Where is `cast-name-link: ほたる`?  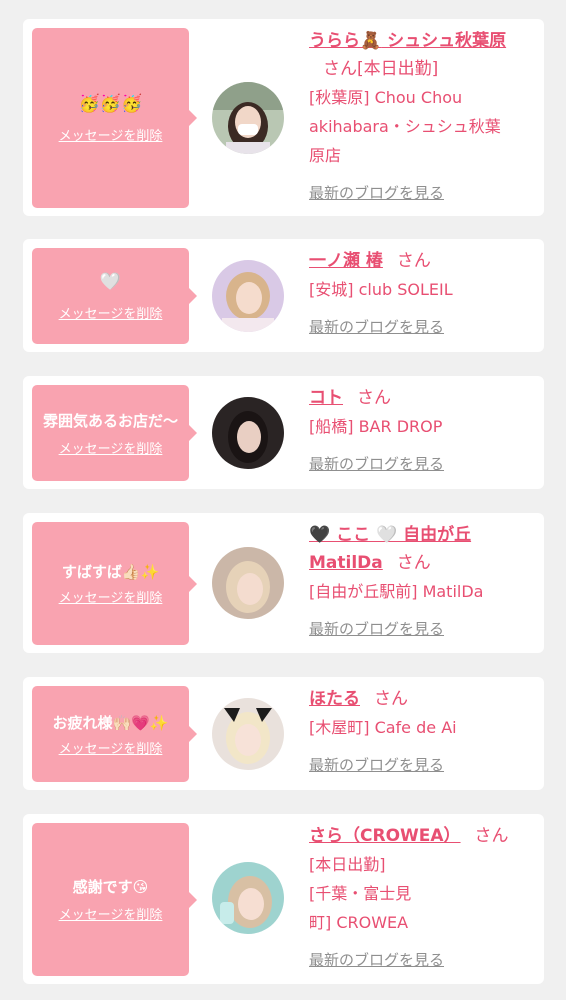
cast-name-link: ほたる is located at coordinates (334, 699).